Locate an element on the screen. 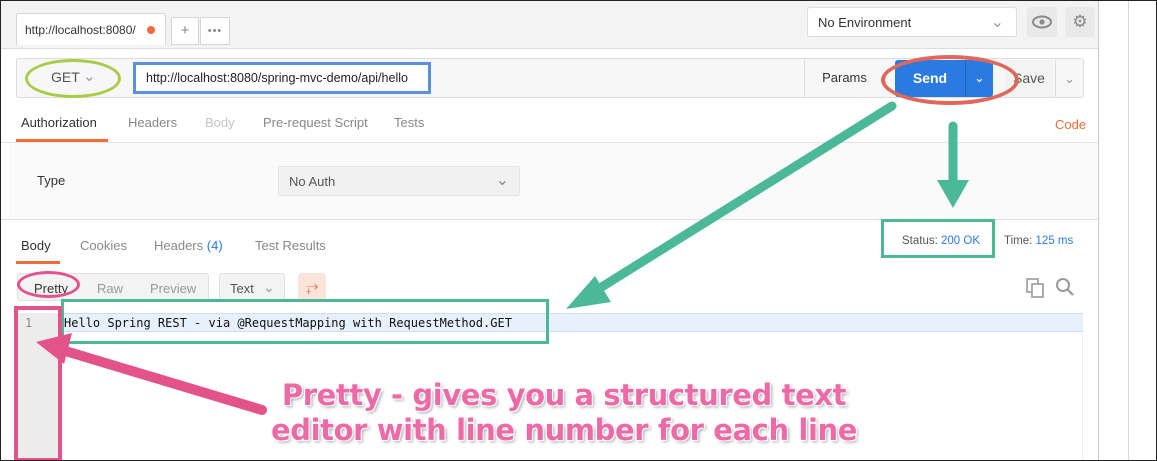 The width and height of the screenshot is (1157, 461). method-highlight-ring is located at coordinates (73, 78).